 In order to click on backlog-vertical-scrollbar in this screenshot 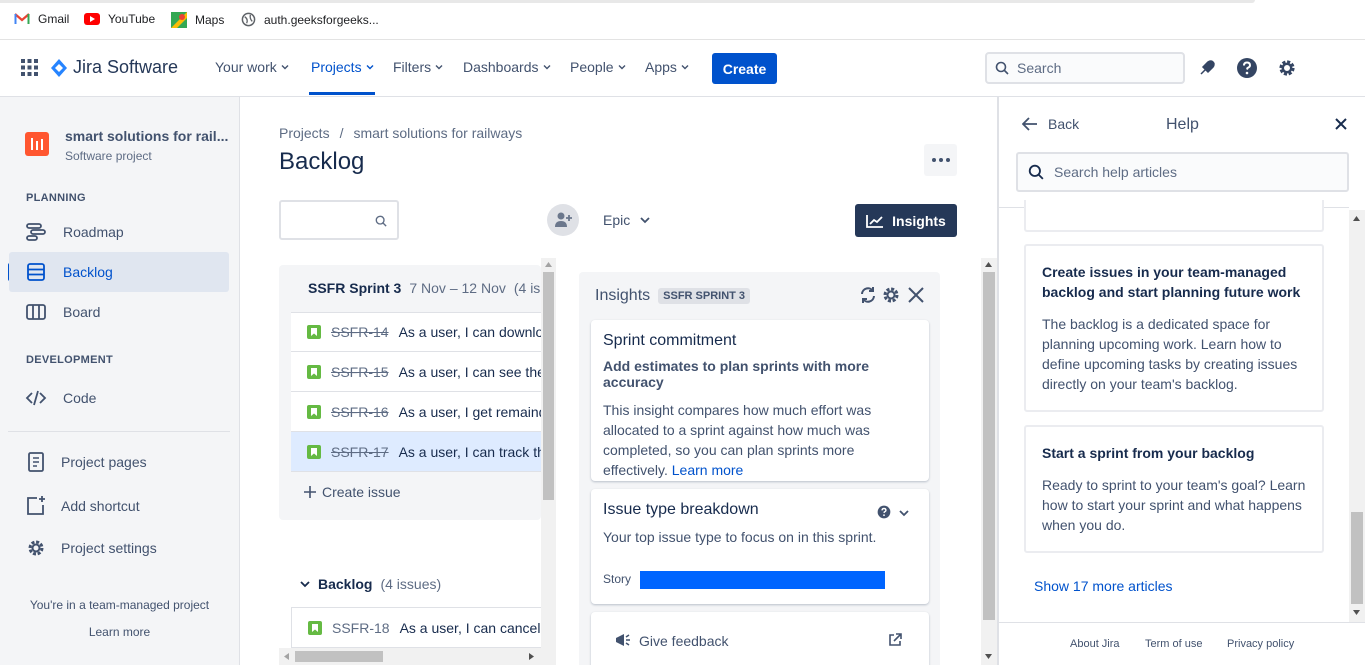, I will do `click(548, 461)`.